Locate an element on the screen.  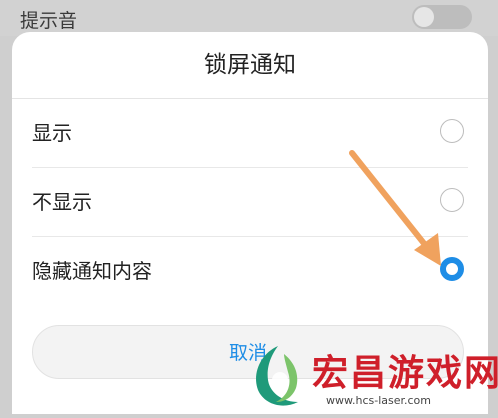
option-label: 显示 is located at coordinates (52, 133).